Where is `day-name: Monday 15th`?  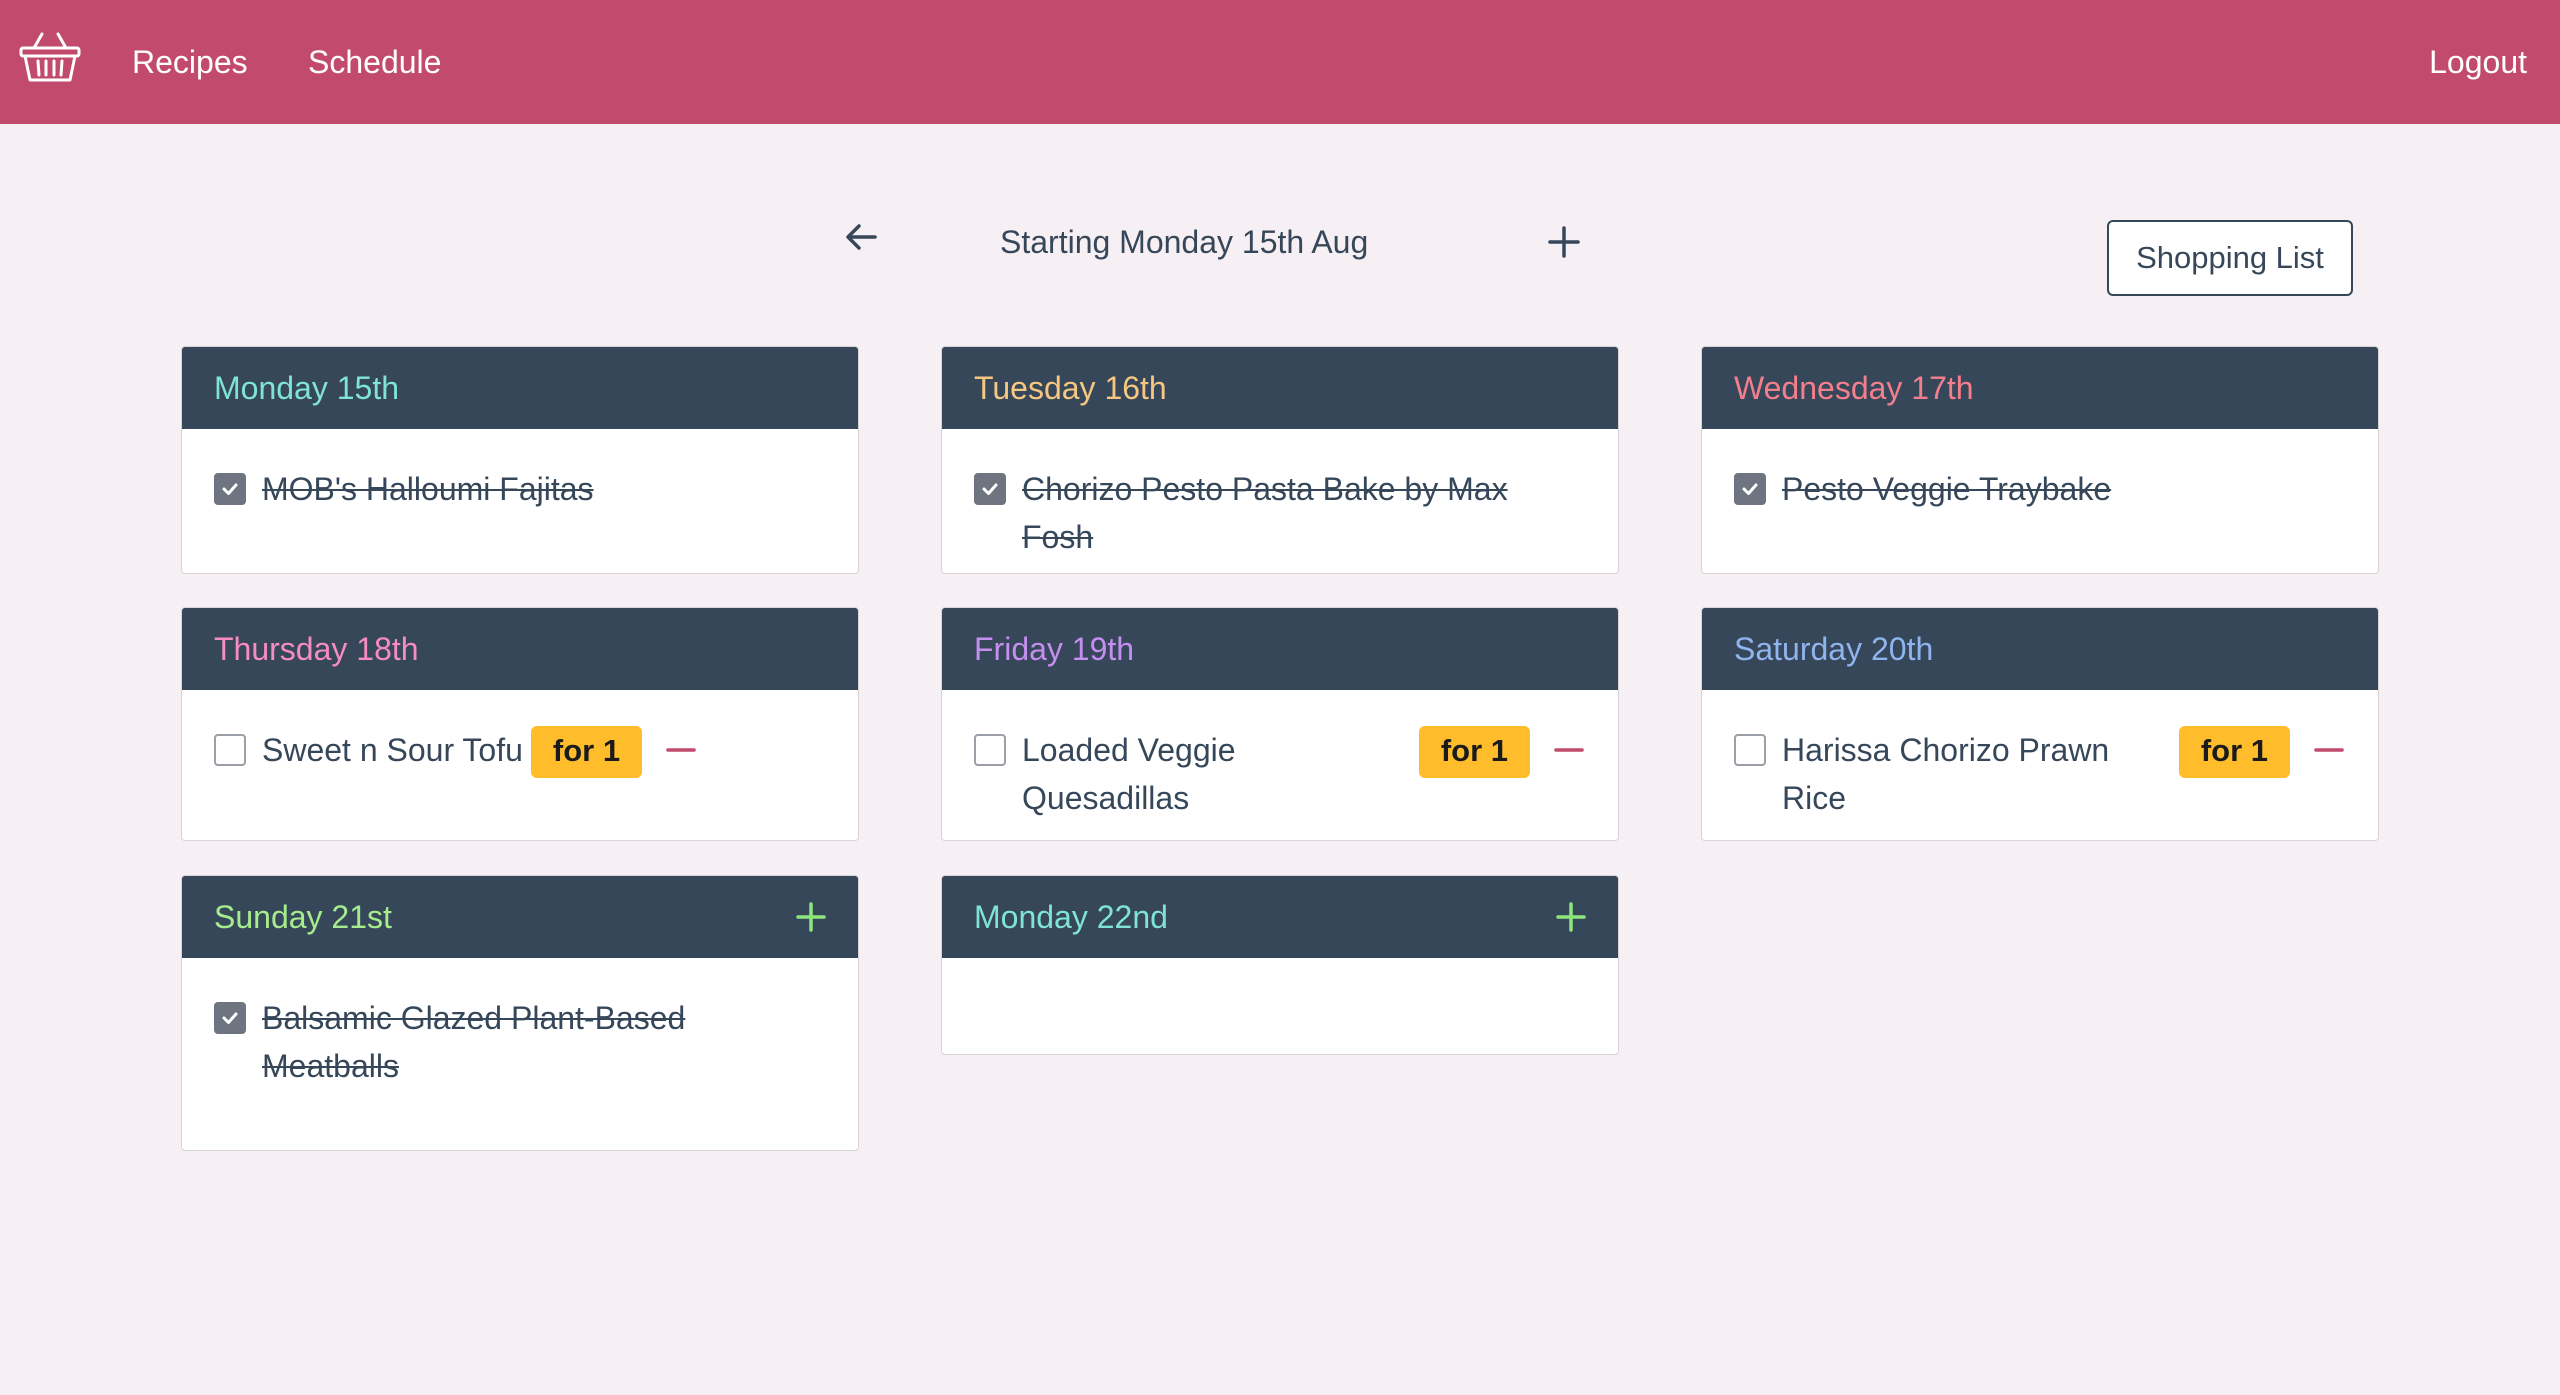 day-name: Monday 15th is located at coordinates (307, 387).